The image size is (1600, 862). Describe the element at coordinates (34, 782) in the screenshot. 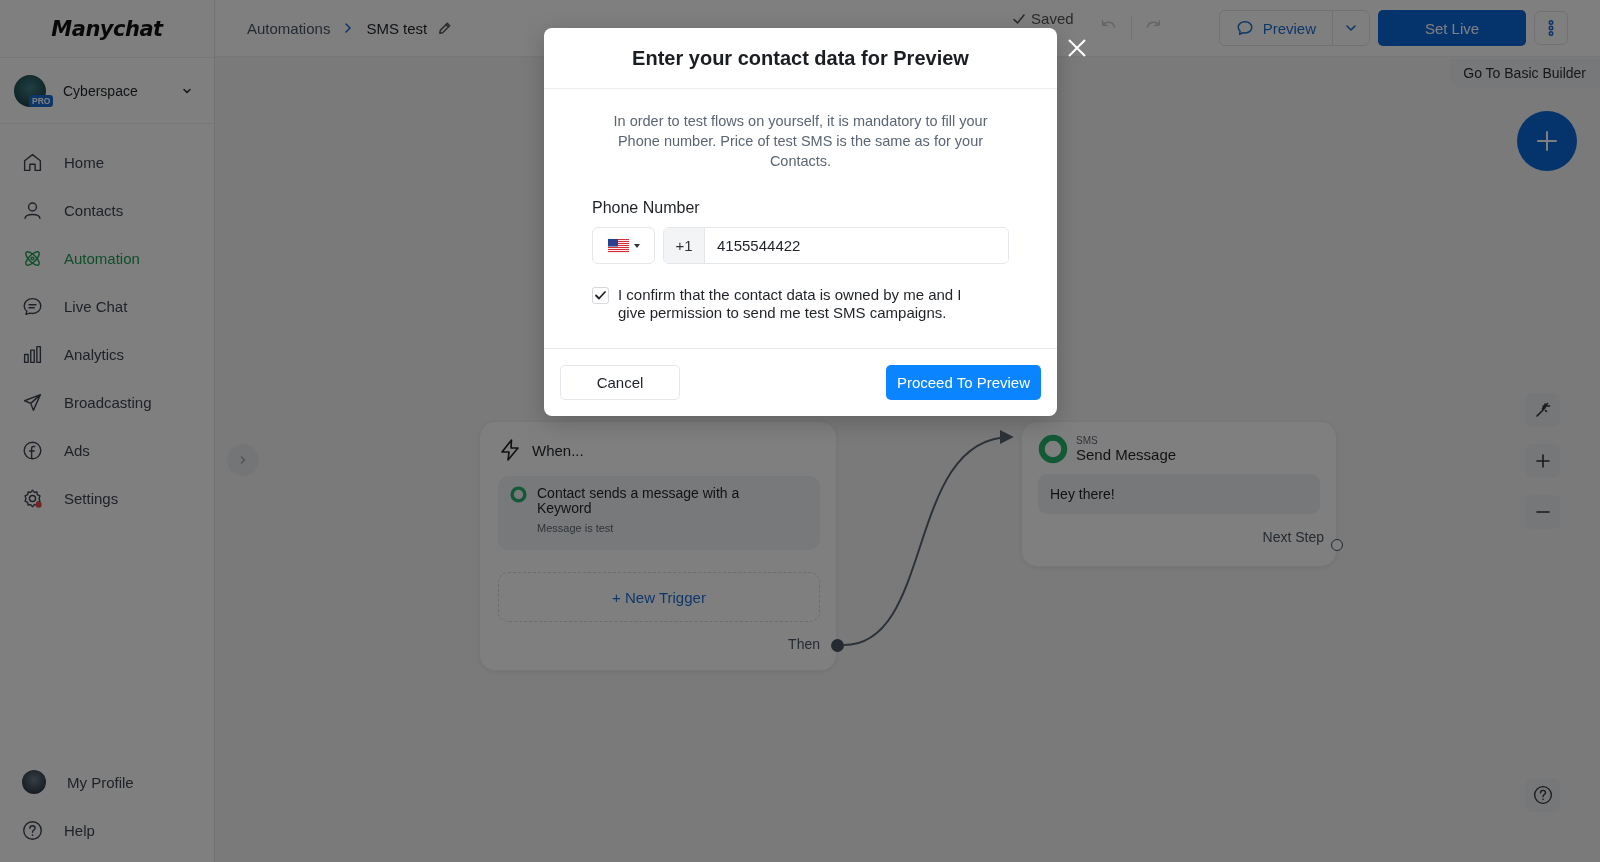

I see `avatar` at that location.